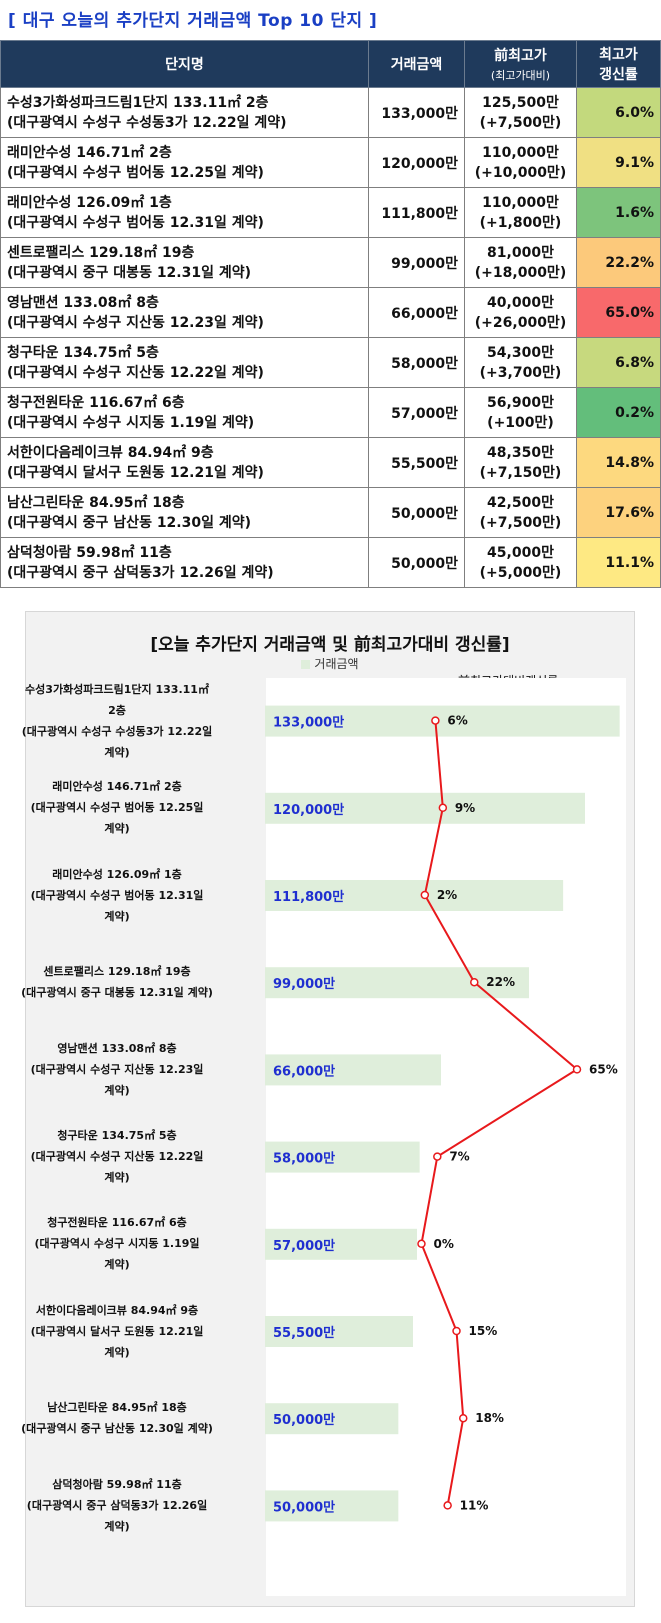 This screenshot has height=1623, width=661. I want to click on rate-value-label: 18%, so click(489, 1418).